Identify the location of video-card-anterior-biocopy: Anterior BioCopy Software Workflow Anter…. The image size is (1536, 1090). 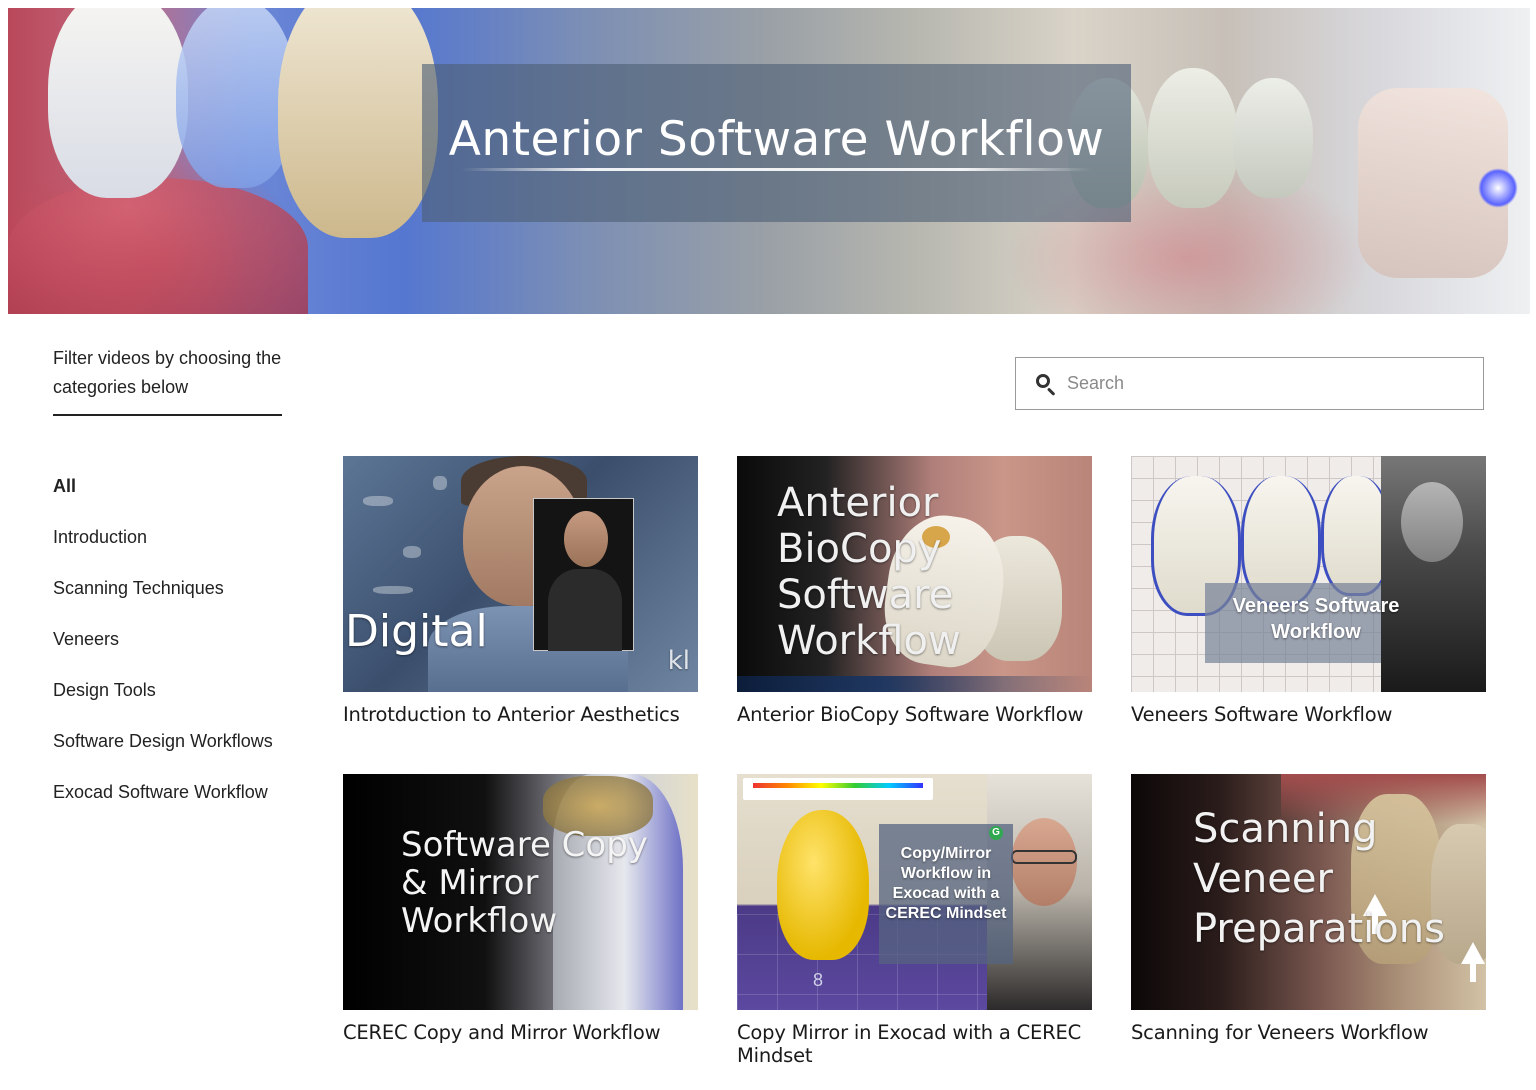
(914, 591).